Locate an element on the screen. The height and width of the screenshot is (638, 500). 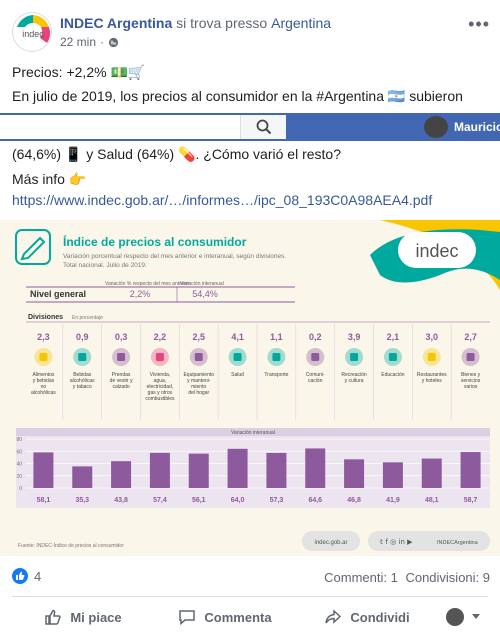
comment-button: Commenta is located at coordinates (225, 617).